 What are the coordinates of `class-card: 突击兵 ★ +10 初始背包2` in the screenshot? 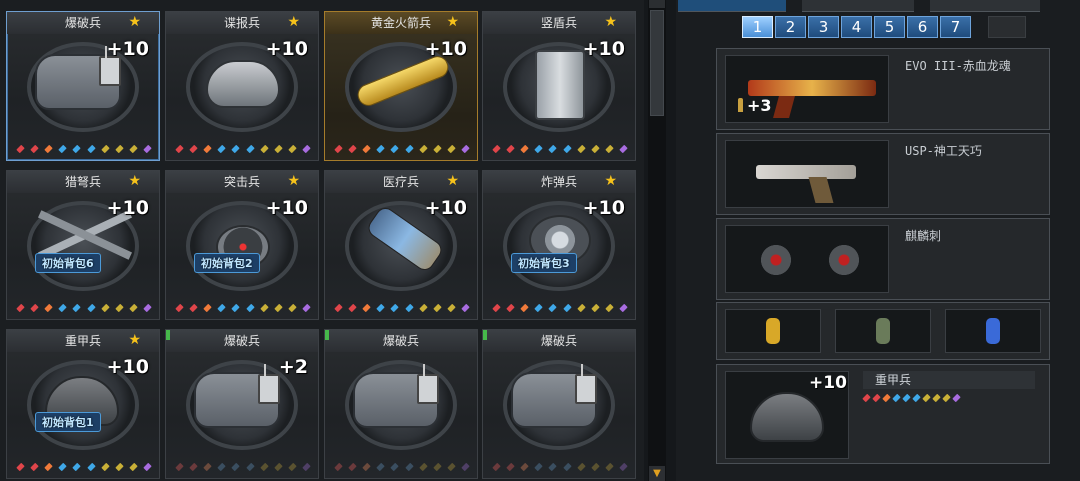 It's located at (242, 245).